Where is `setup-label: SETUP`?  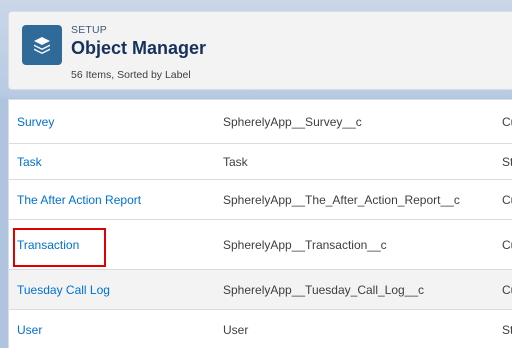
setup-label: SETUP is located at coordinates (89, 30).